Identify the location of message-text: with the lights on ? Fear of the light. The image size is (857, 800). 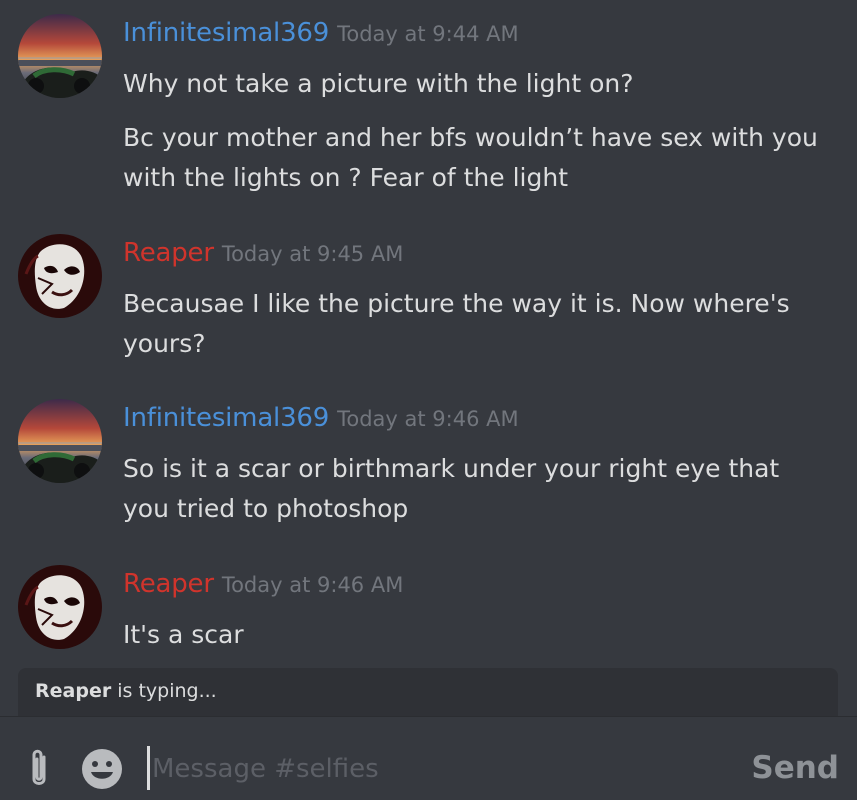
(346, 177).